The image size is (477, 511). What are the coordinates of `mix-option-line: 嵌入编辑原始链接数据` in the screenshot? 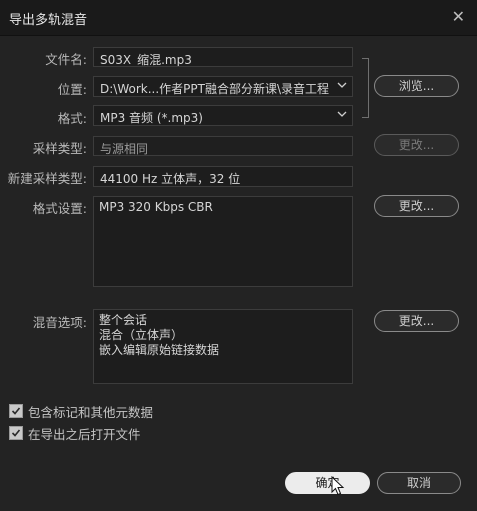 It's located at (159, 350).